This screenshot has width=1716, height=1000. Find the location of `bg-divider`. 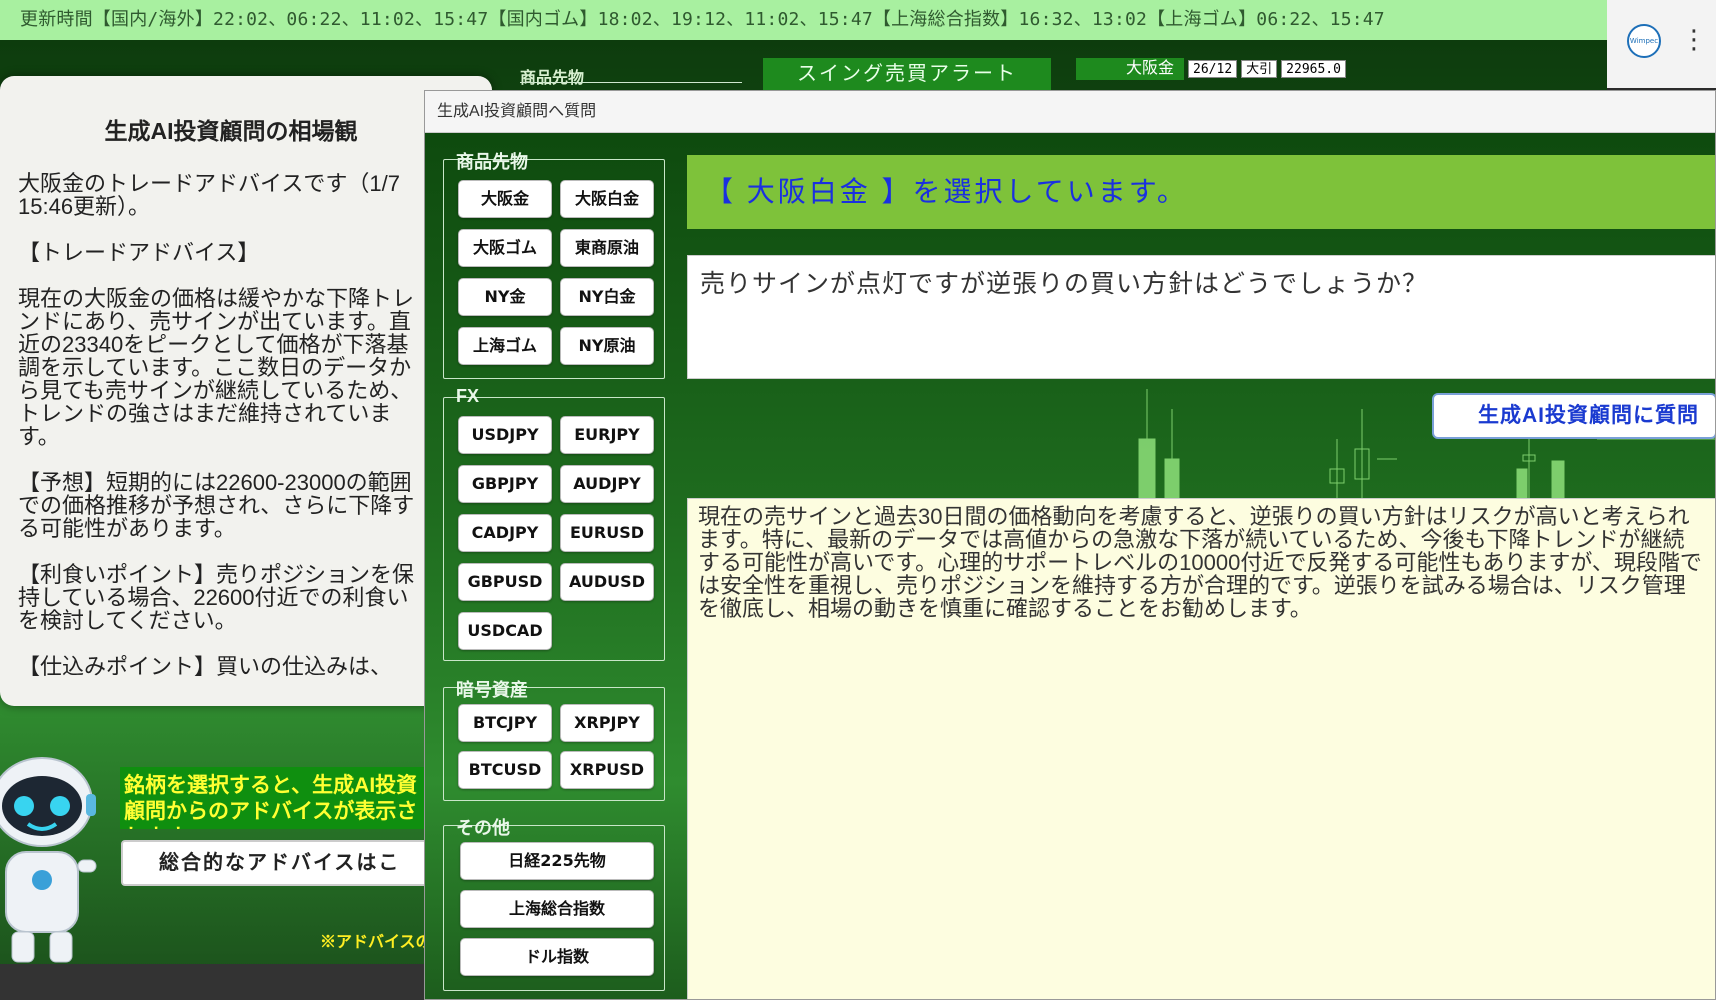

bg-divider is located at coordinates (631, 82).